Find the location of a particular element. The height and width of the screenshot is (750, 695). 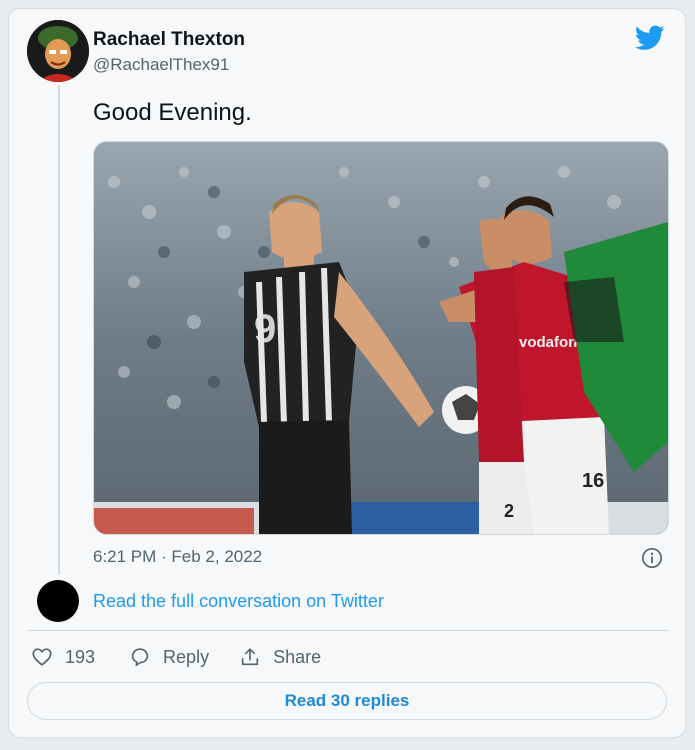

shirt-number-16: 16 is located at coordinates (593, 481).